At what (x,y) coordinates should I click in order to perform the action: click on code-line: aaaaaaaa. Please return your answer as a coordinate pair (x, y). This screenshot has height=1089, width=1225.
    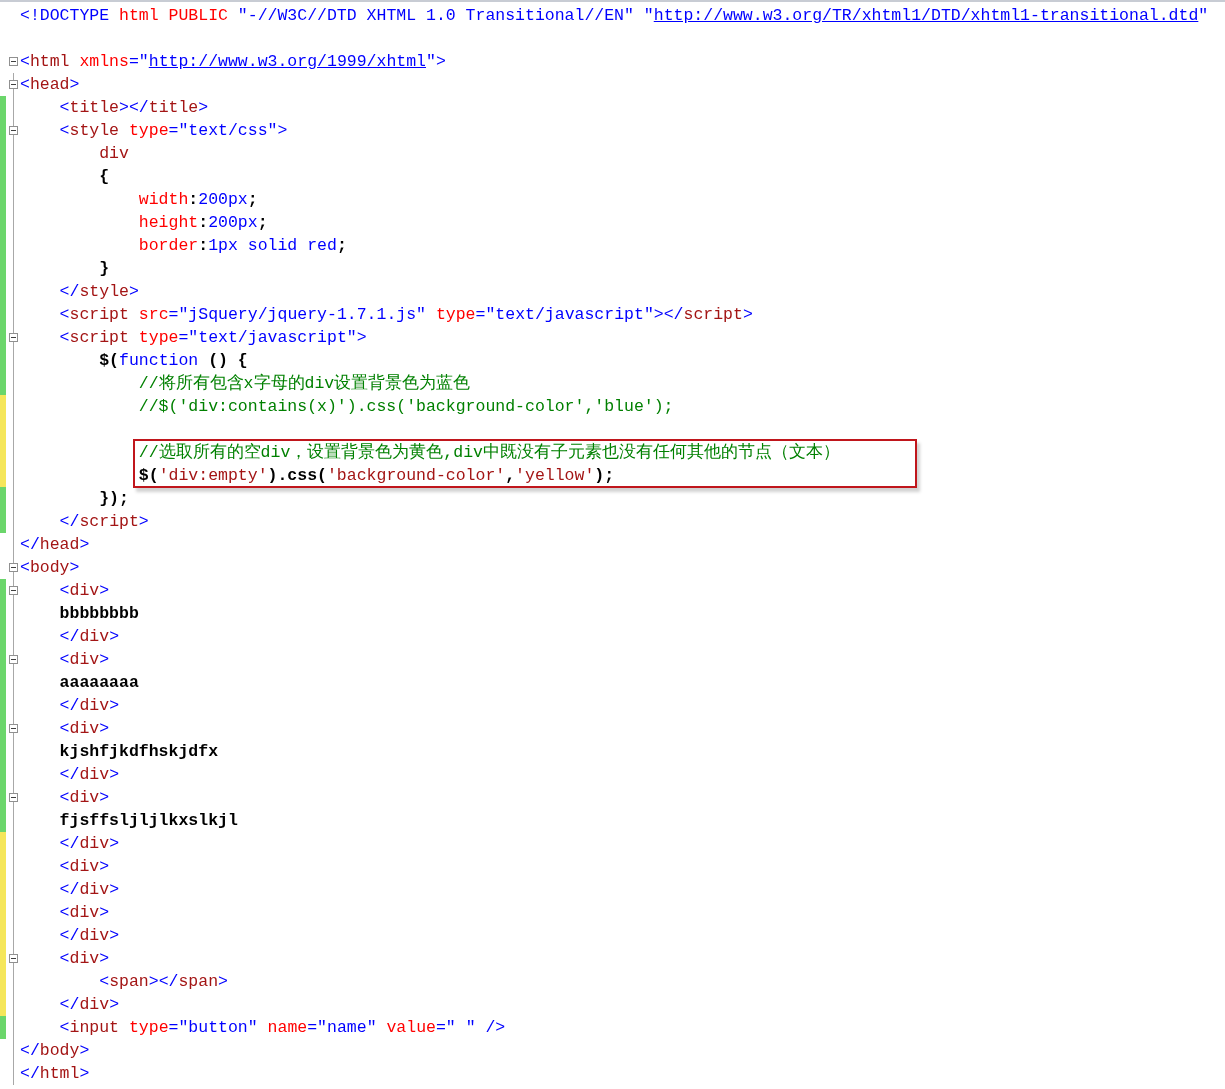
    Looking at the image, I should click on (98, 683).